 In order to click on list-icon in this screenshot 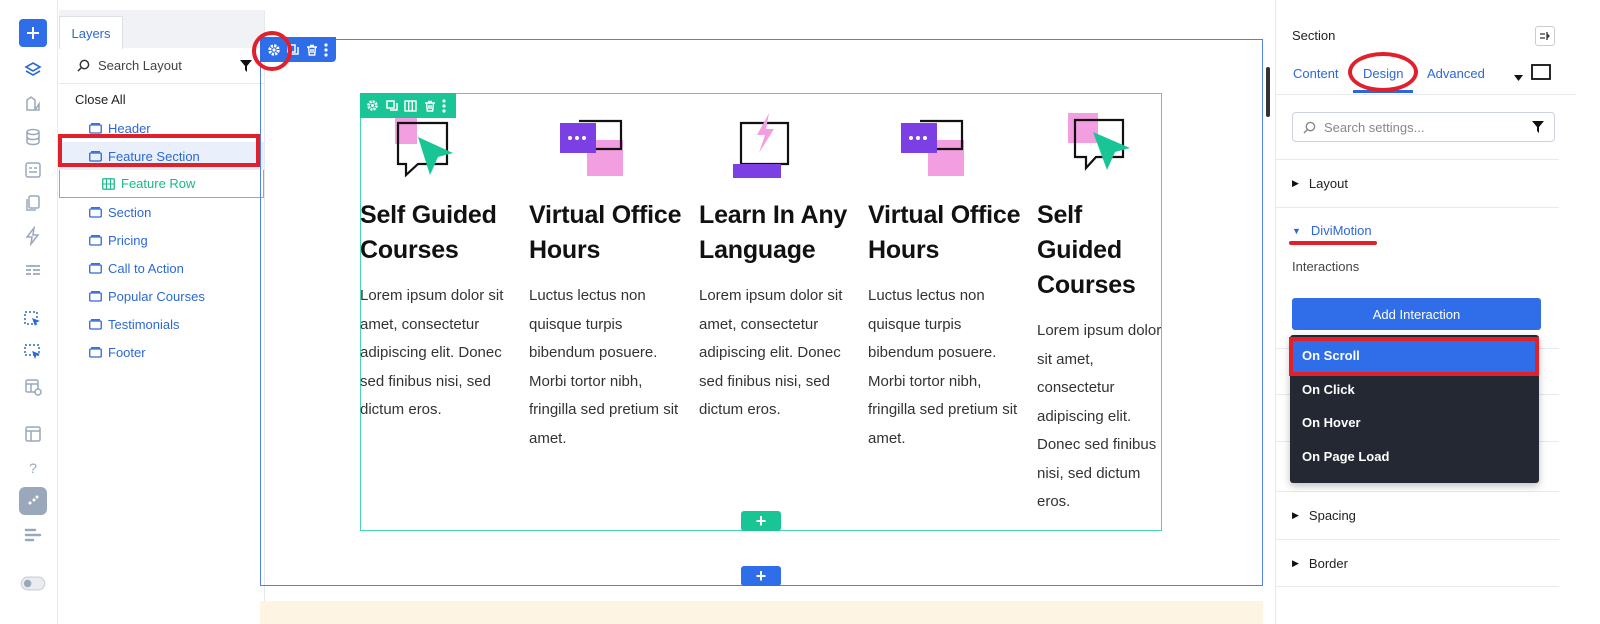, I will do `click(33, 270)`.